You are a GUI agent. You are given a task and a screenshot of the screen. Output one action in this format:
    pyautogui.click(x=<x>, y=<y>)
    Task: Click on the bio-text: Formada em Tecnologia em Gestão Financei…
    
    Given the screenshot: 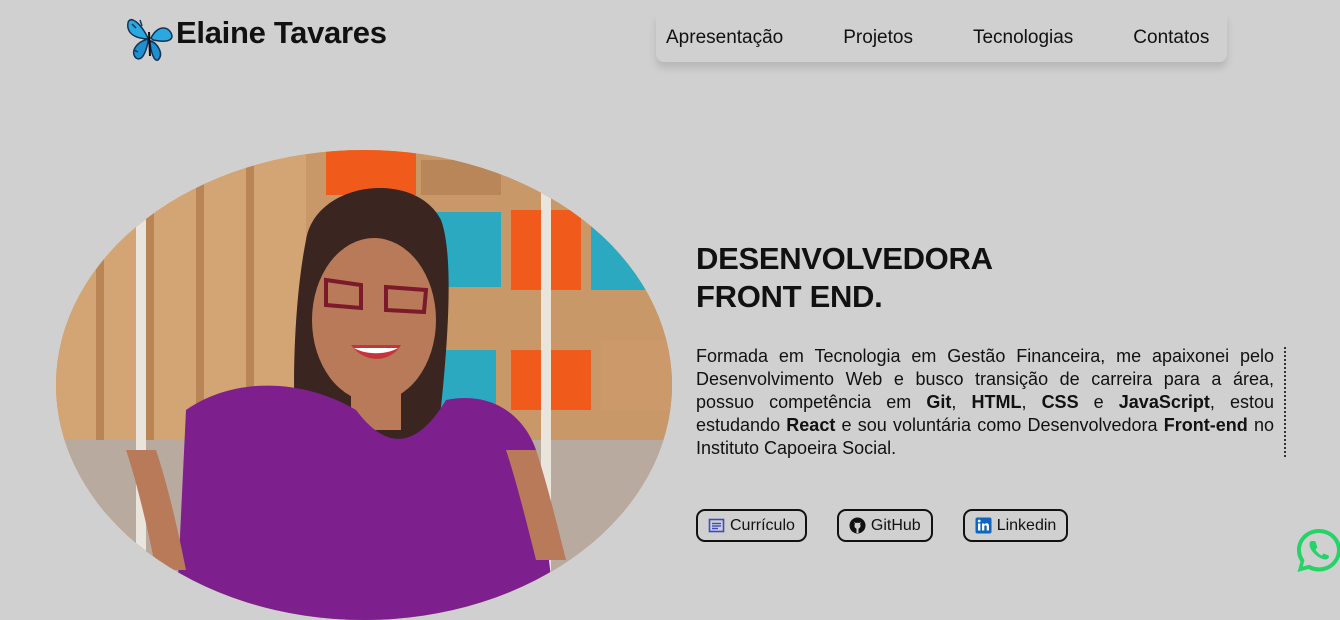 What is the action you would take?
    pyautogui.click(x=985, y=402)
    